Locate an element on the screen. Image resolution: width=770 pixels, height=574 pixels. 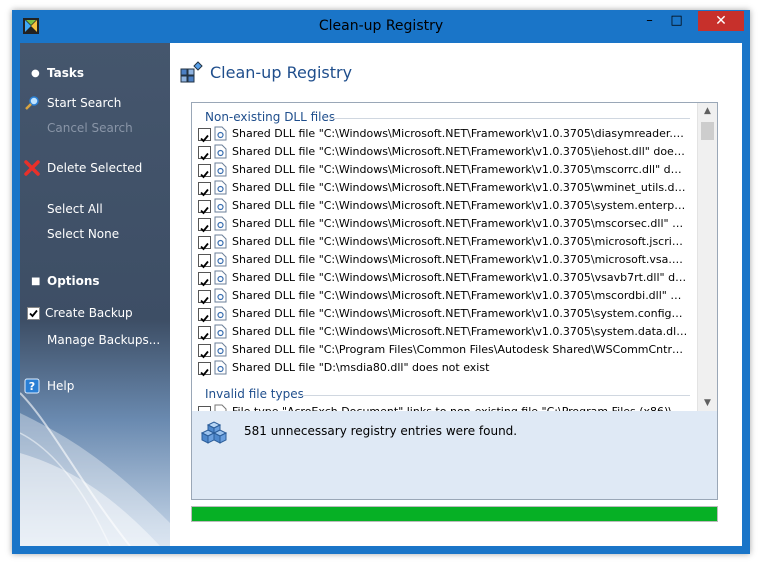
create-backup-checkbox is located at coordinates (33, 313).